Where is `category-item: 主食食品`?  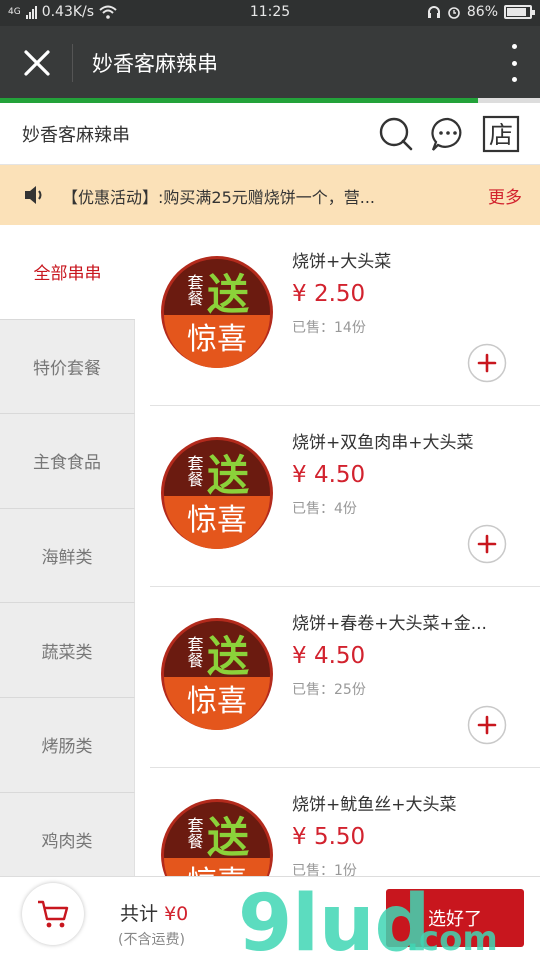
category-item: 主食食品 is located at coordinates (67, 461).